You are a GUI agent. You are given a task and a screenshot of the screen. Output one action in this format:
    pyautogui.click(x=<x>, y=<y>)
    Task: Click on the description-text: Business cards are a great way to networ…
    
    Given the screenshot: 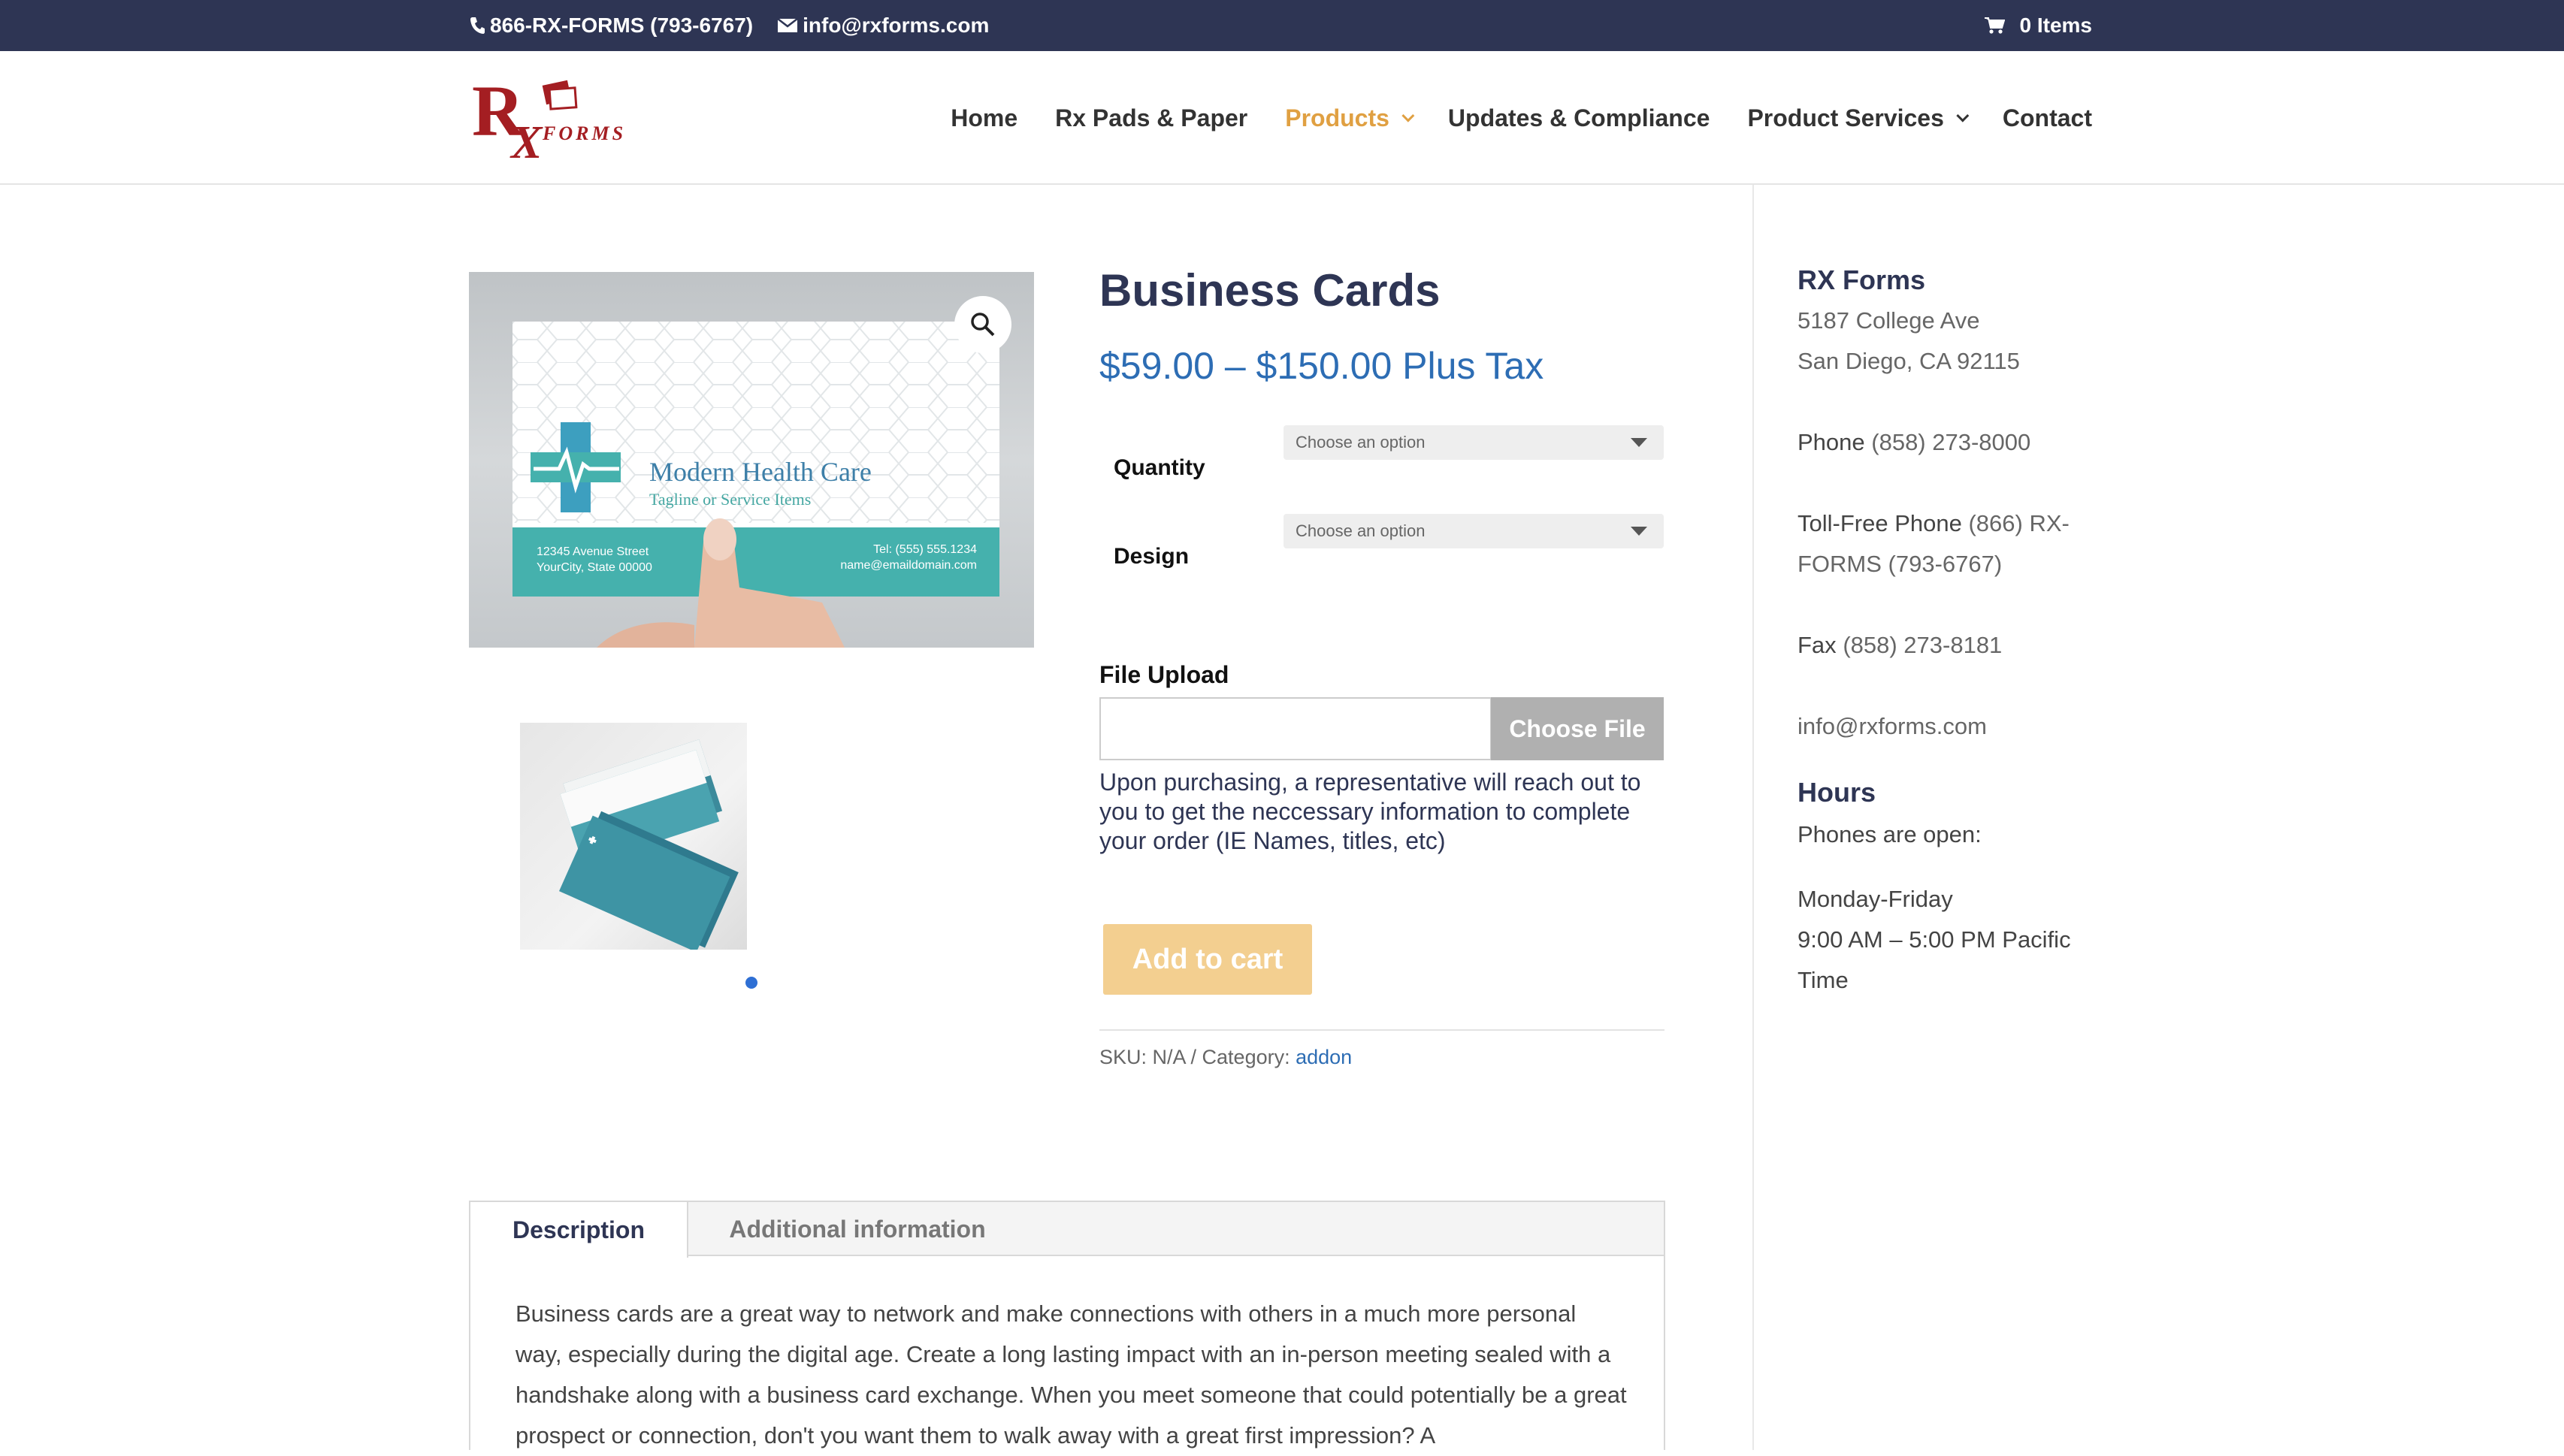 What is the action you would take?
    pyautogui.click(x=1071, y=1374)
    